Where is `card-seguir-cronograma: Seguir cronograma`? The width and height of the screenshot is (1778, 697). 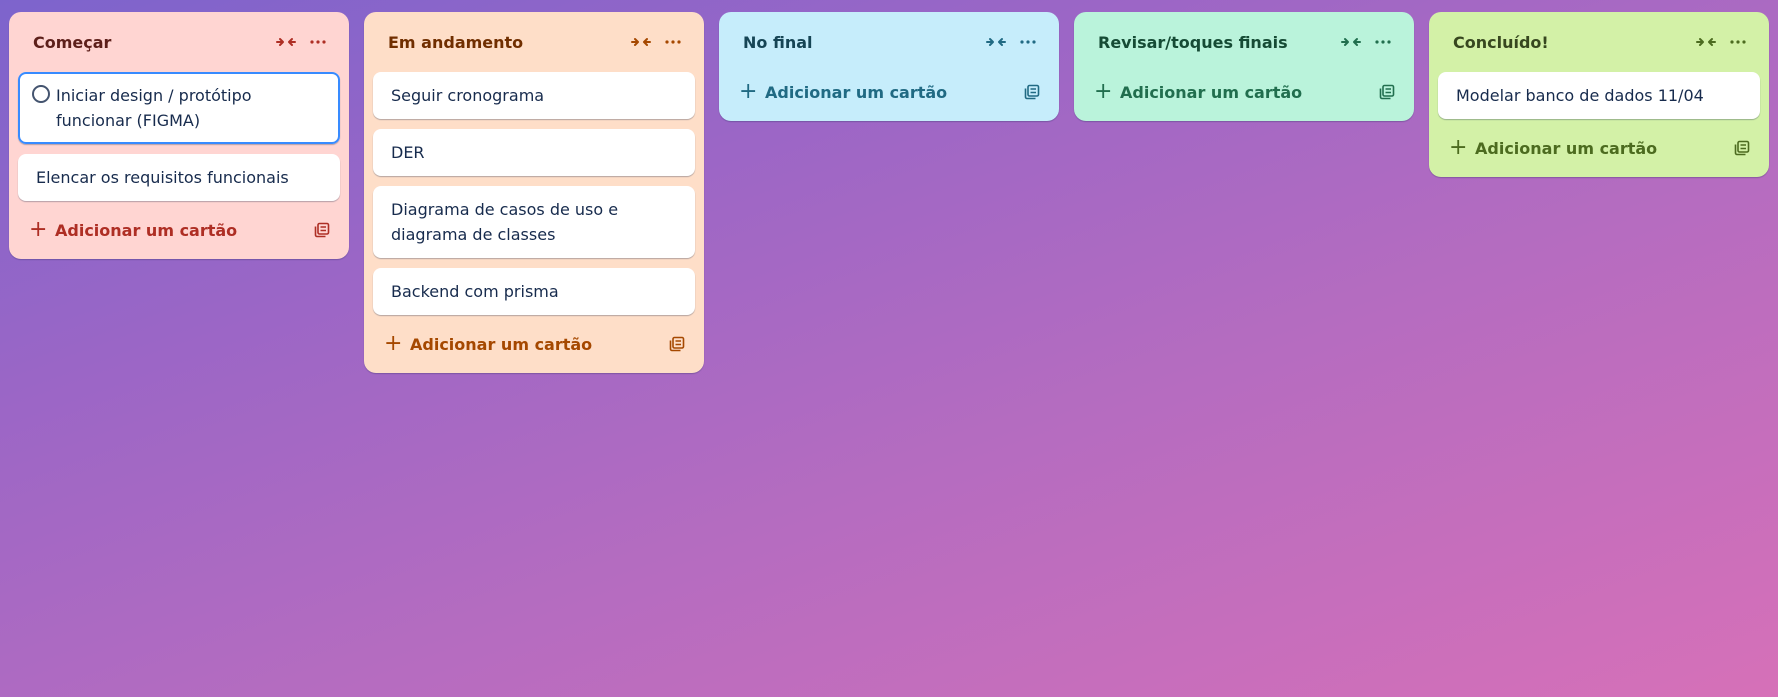 card-seguir-cronograma: Seguir cronograma is located at coordinates (534, 95).